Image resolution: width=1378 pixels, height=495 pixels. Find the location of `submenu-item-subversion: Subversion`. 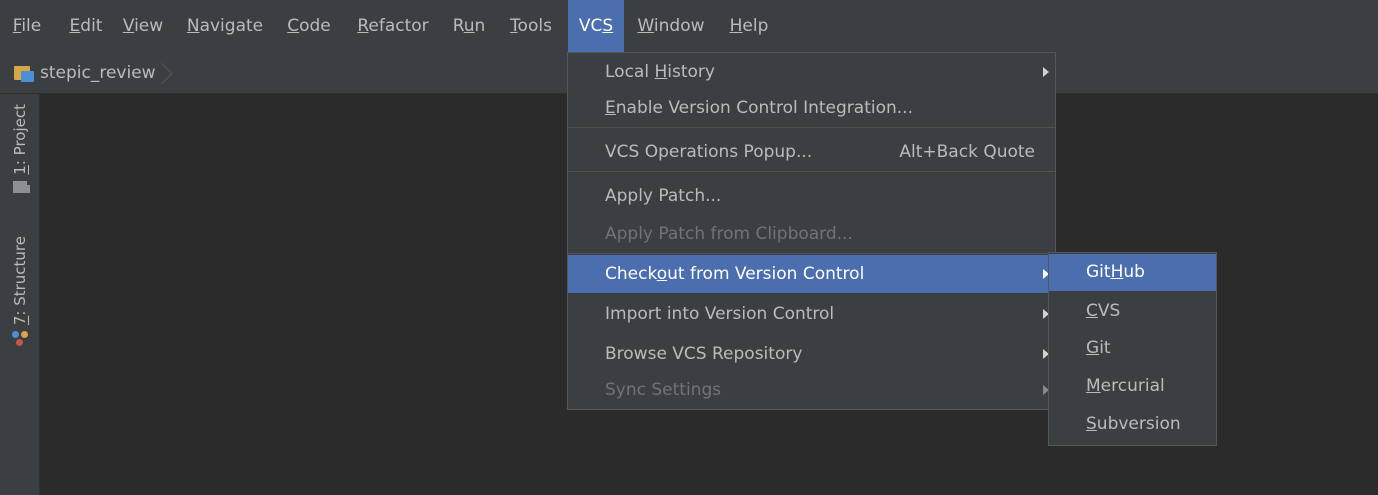

submenu-item-subversion: Subversion is located at coordinates (1132, 424).